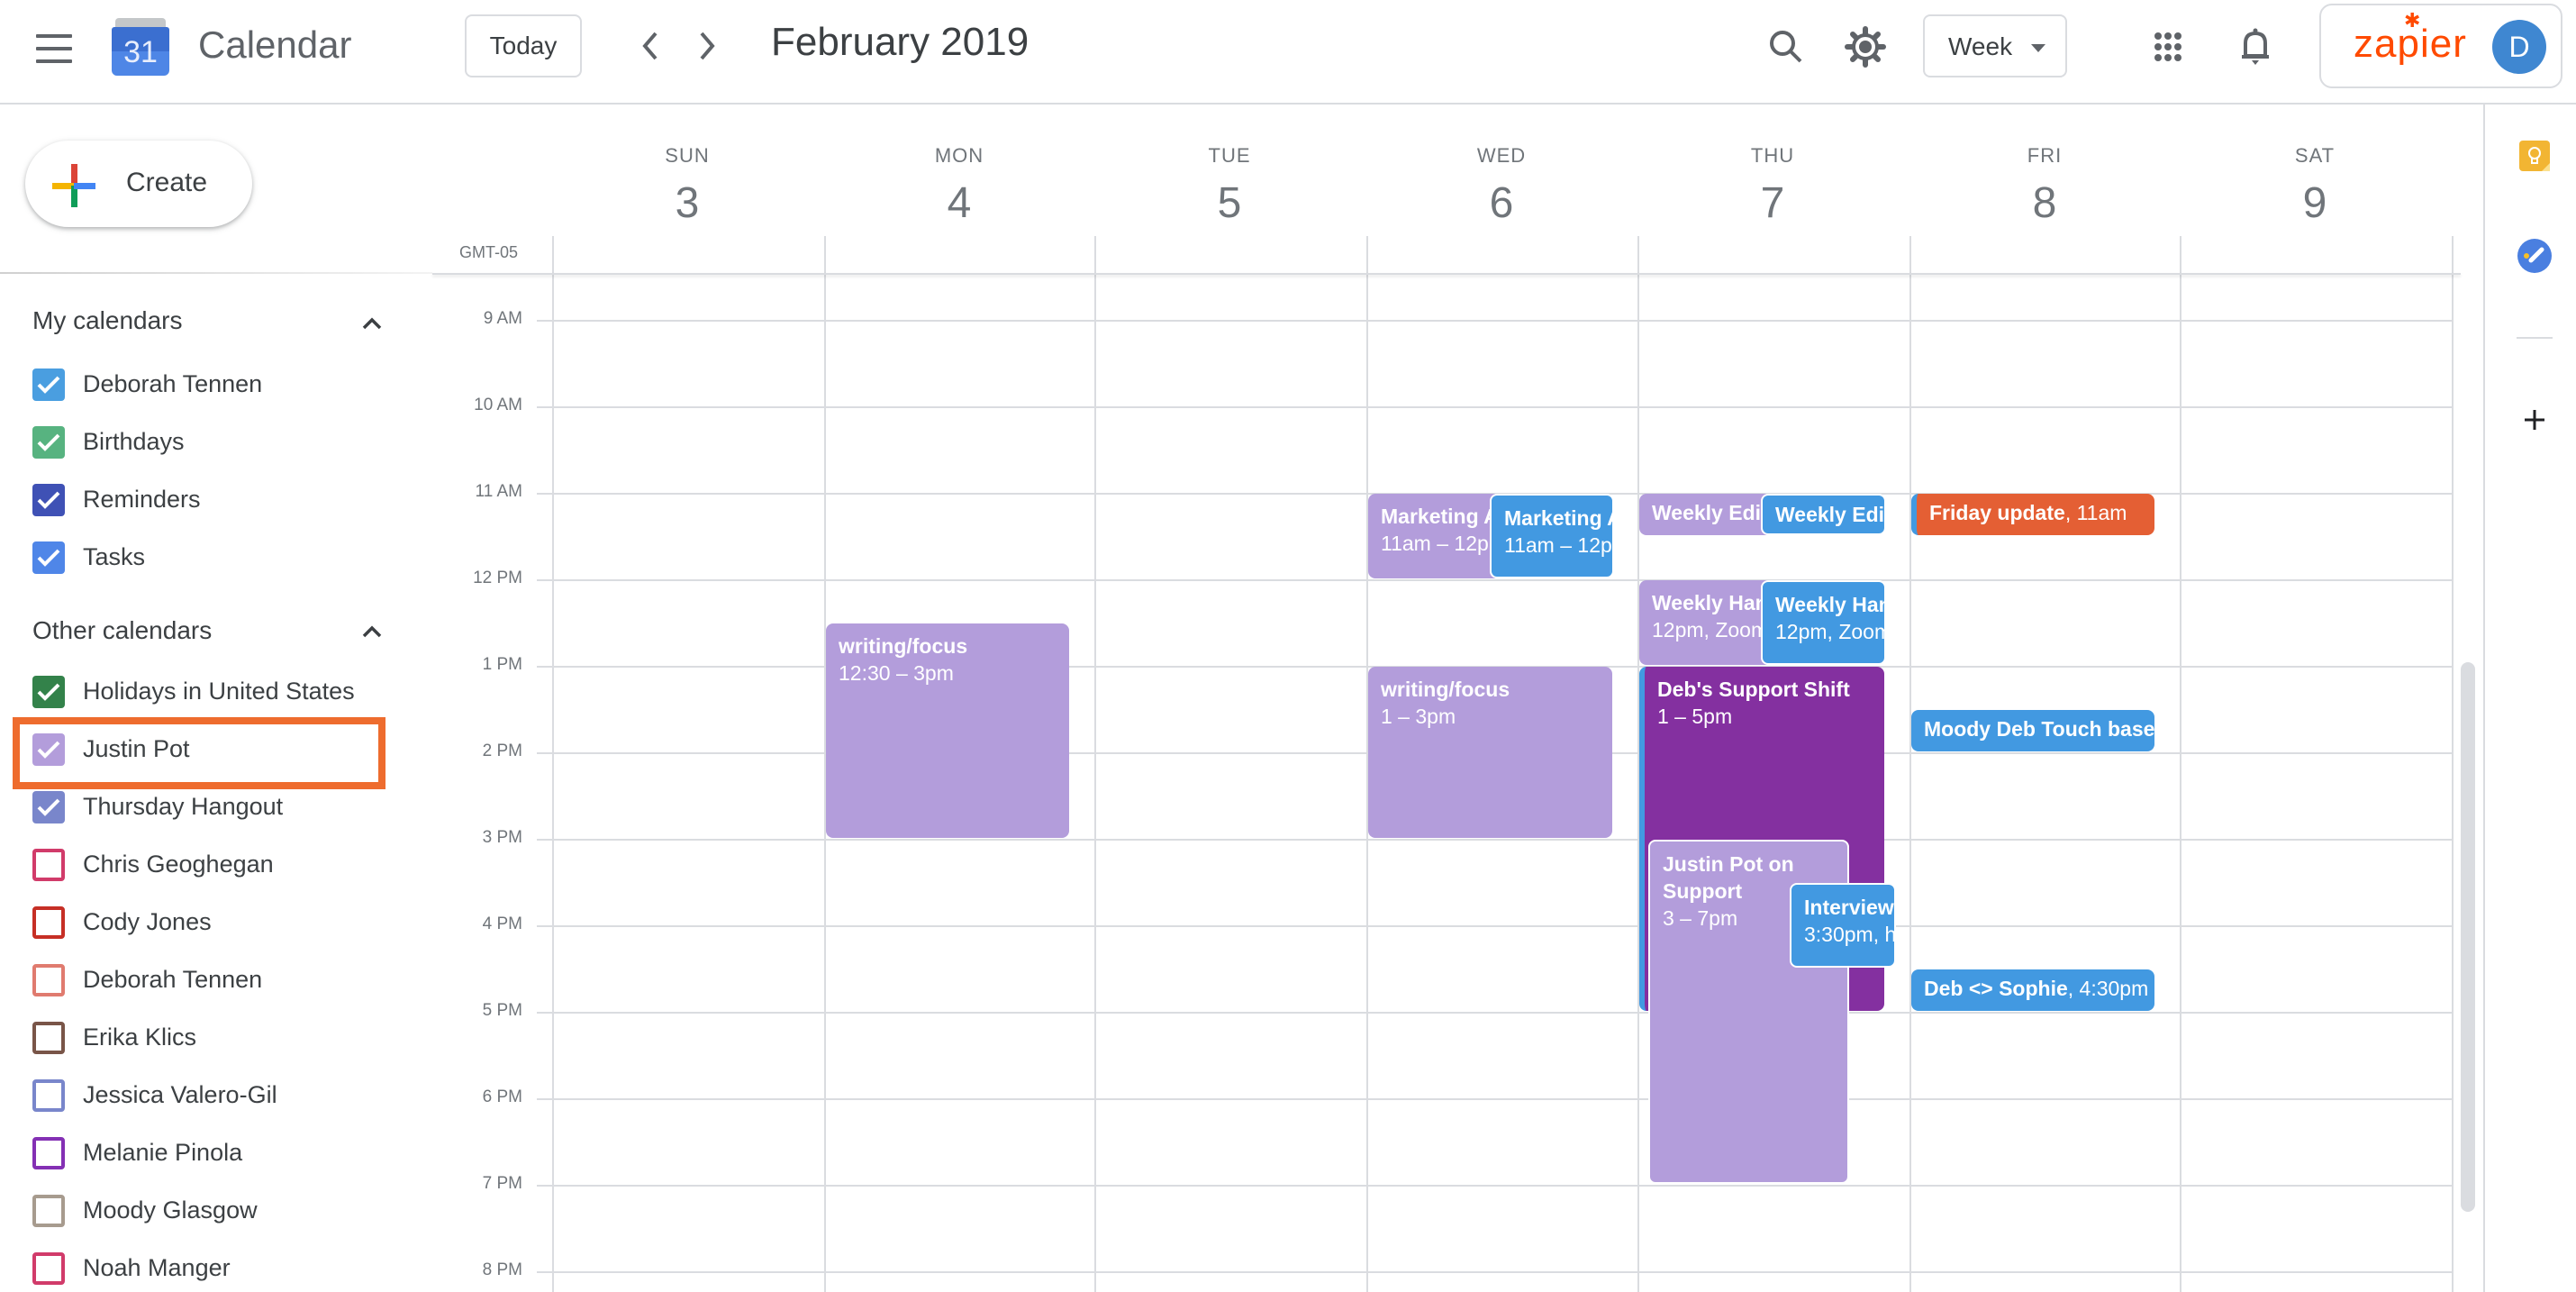 Image resolution: width=2576 pixels, height=1292 pixels. I want to click on other-calendars-header: Other calendars, so click(122, 630).